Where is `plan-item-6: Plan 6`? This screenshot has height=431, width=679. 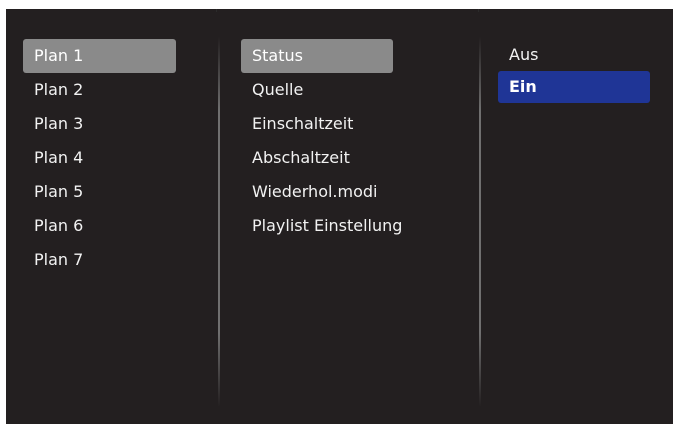 plan-item-6: Plan 6 is located at coordinates (99, 226).